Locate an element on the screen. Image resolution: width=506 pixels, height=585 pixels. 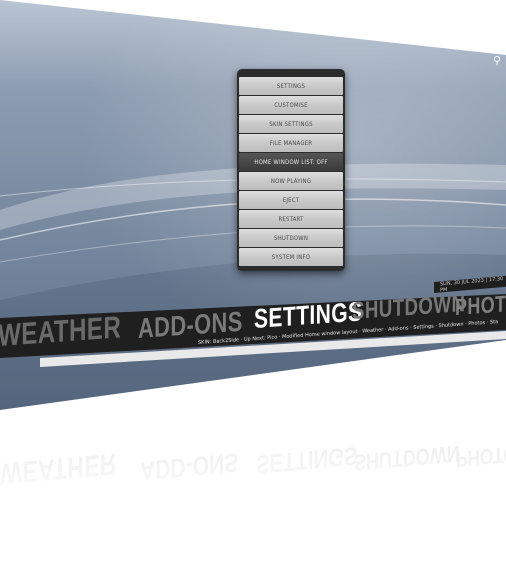
menu-item-customise: CUSTOMISE is located at coordinates (291, 105).